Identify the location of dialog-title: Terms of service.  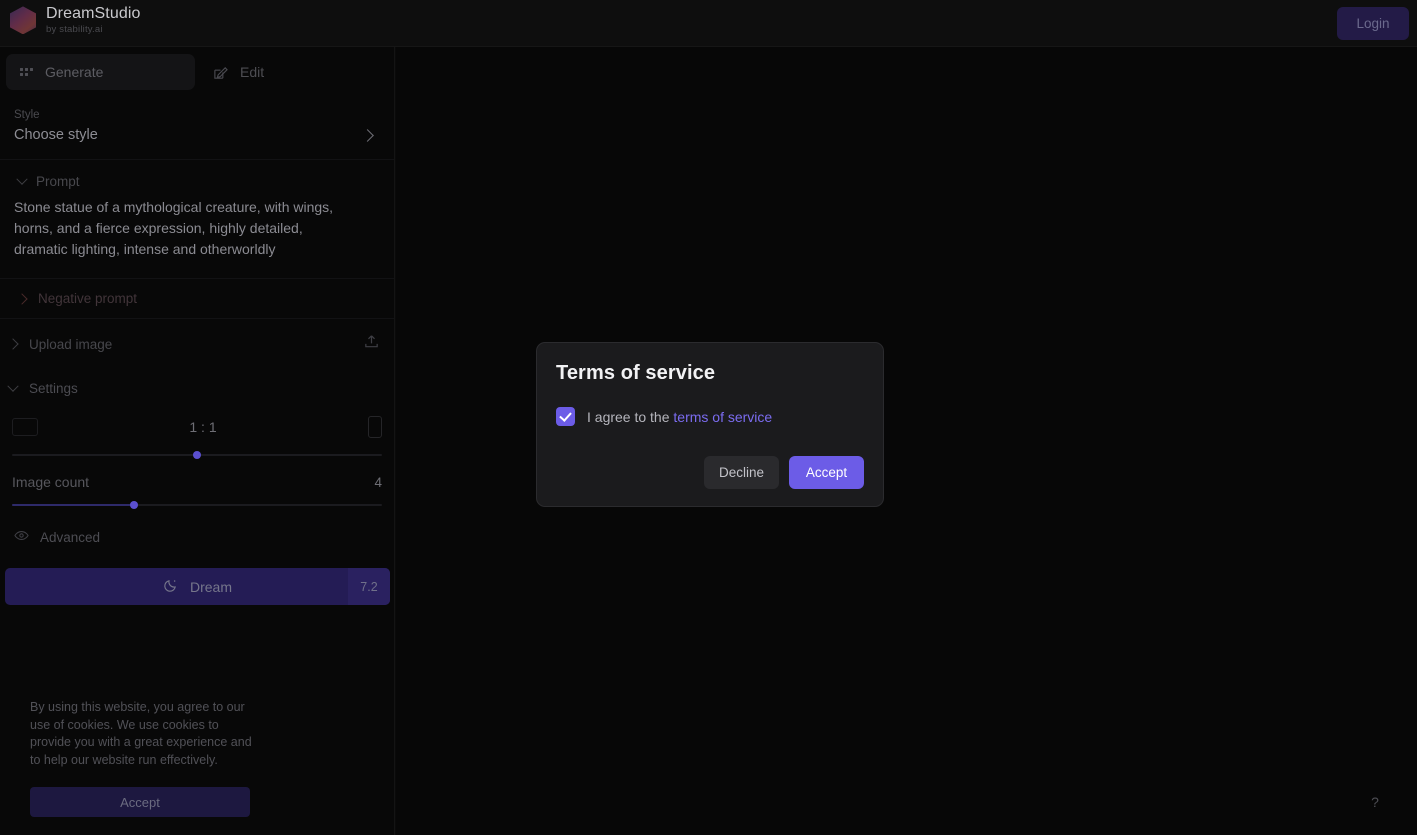
(636, 373).